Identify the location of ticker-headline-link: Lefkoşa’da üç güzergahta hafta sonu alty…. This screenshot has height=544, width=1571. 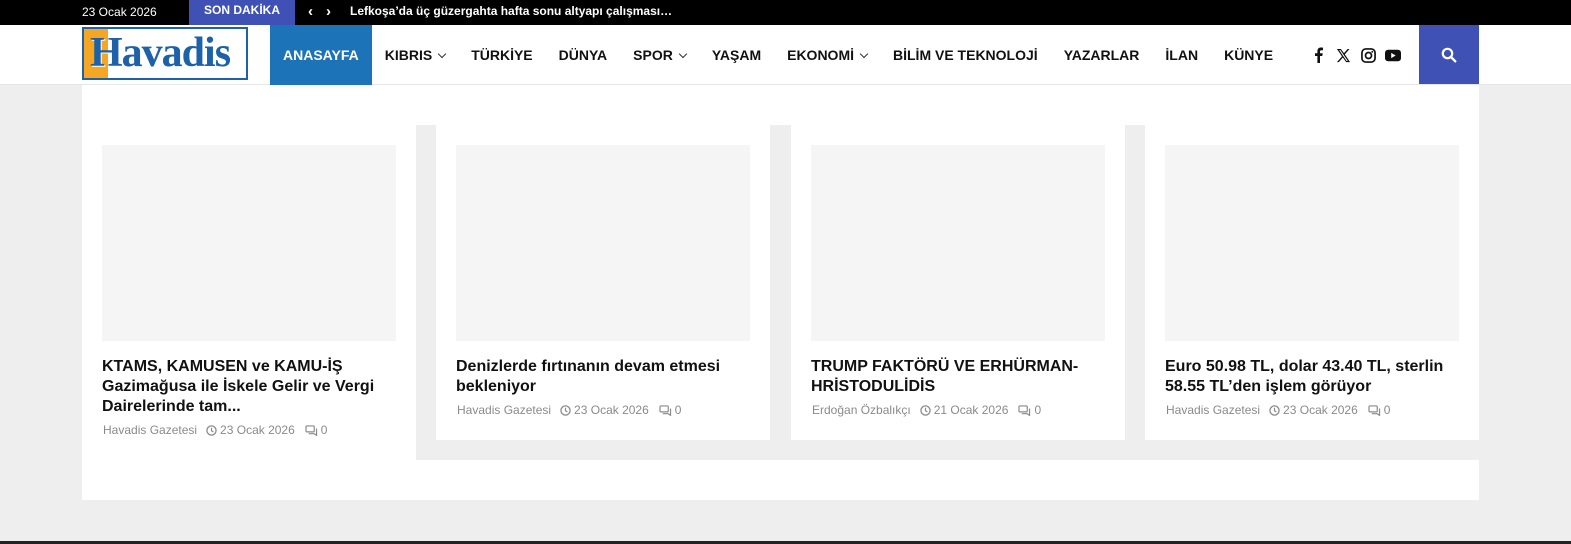
(511, 11).